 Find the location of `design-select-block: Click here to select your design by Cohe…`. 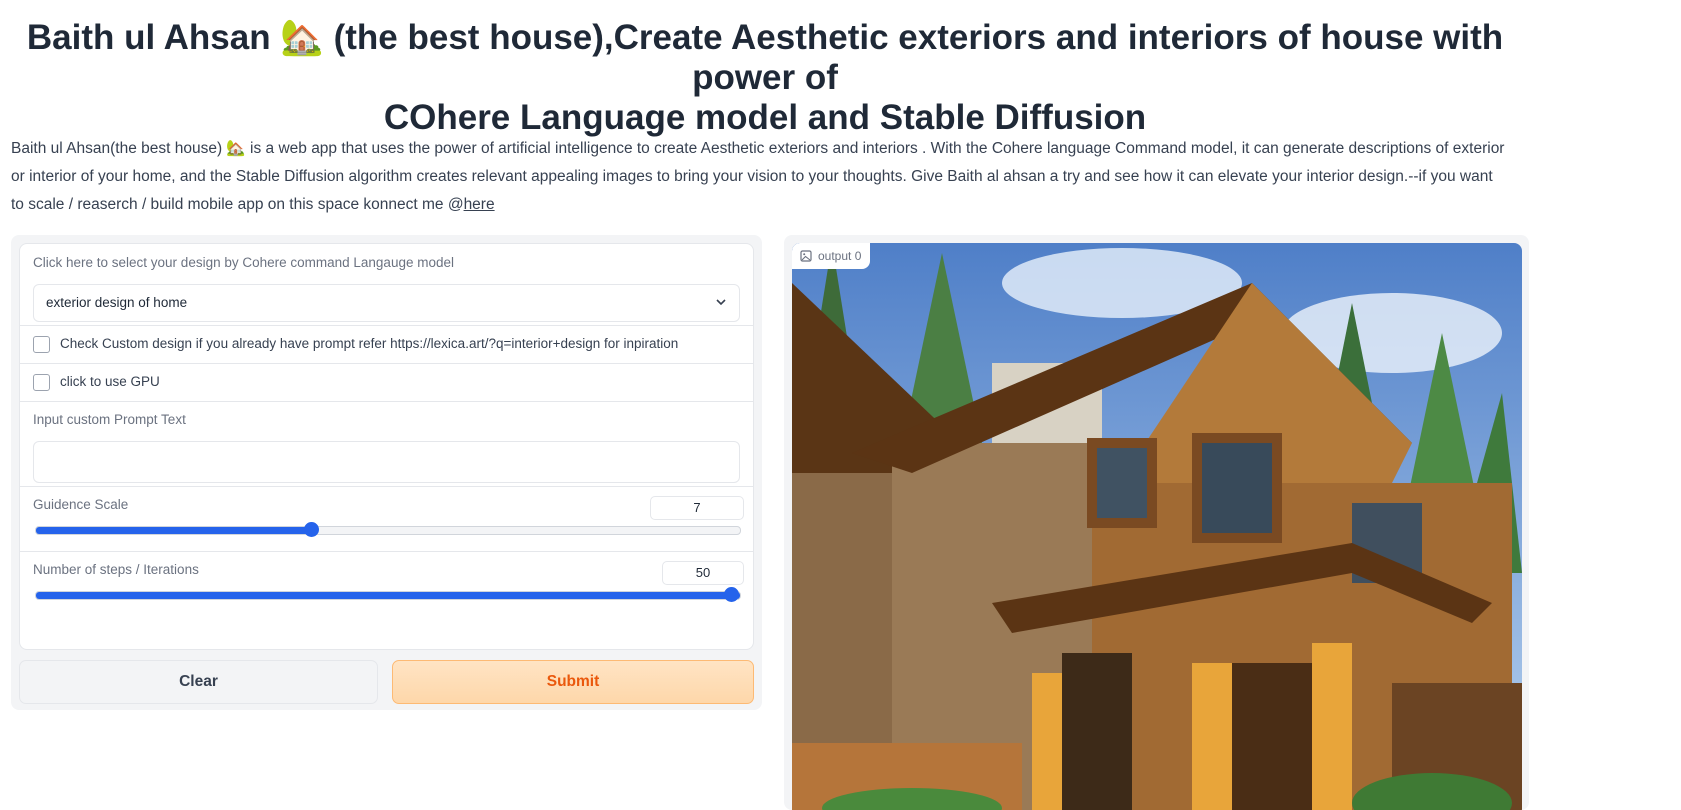

design-select-block: Click here to select your design by Cohe… is located at coordinates (386, 285).